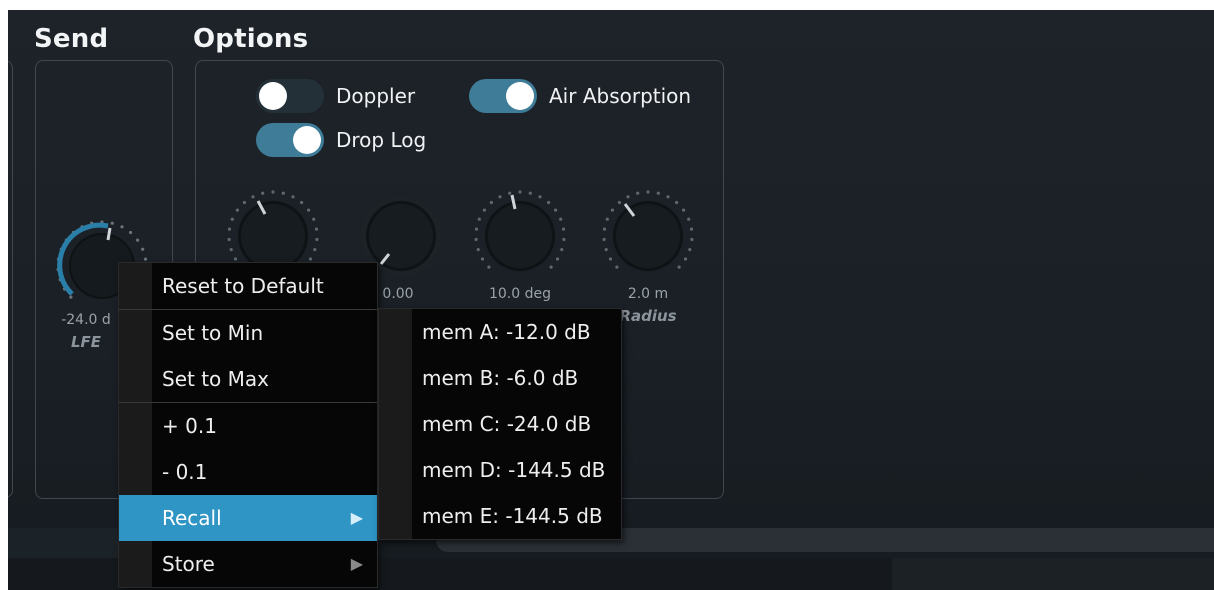  I want to click on submenu-item-label: mem C: -24.0 dB, so click(507, 424).